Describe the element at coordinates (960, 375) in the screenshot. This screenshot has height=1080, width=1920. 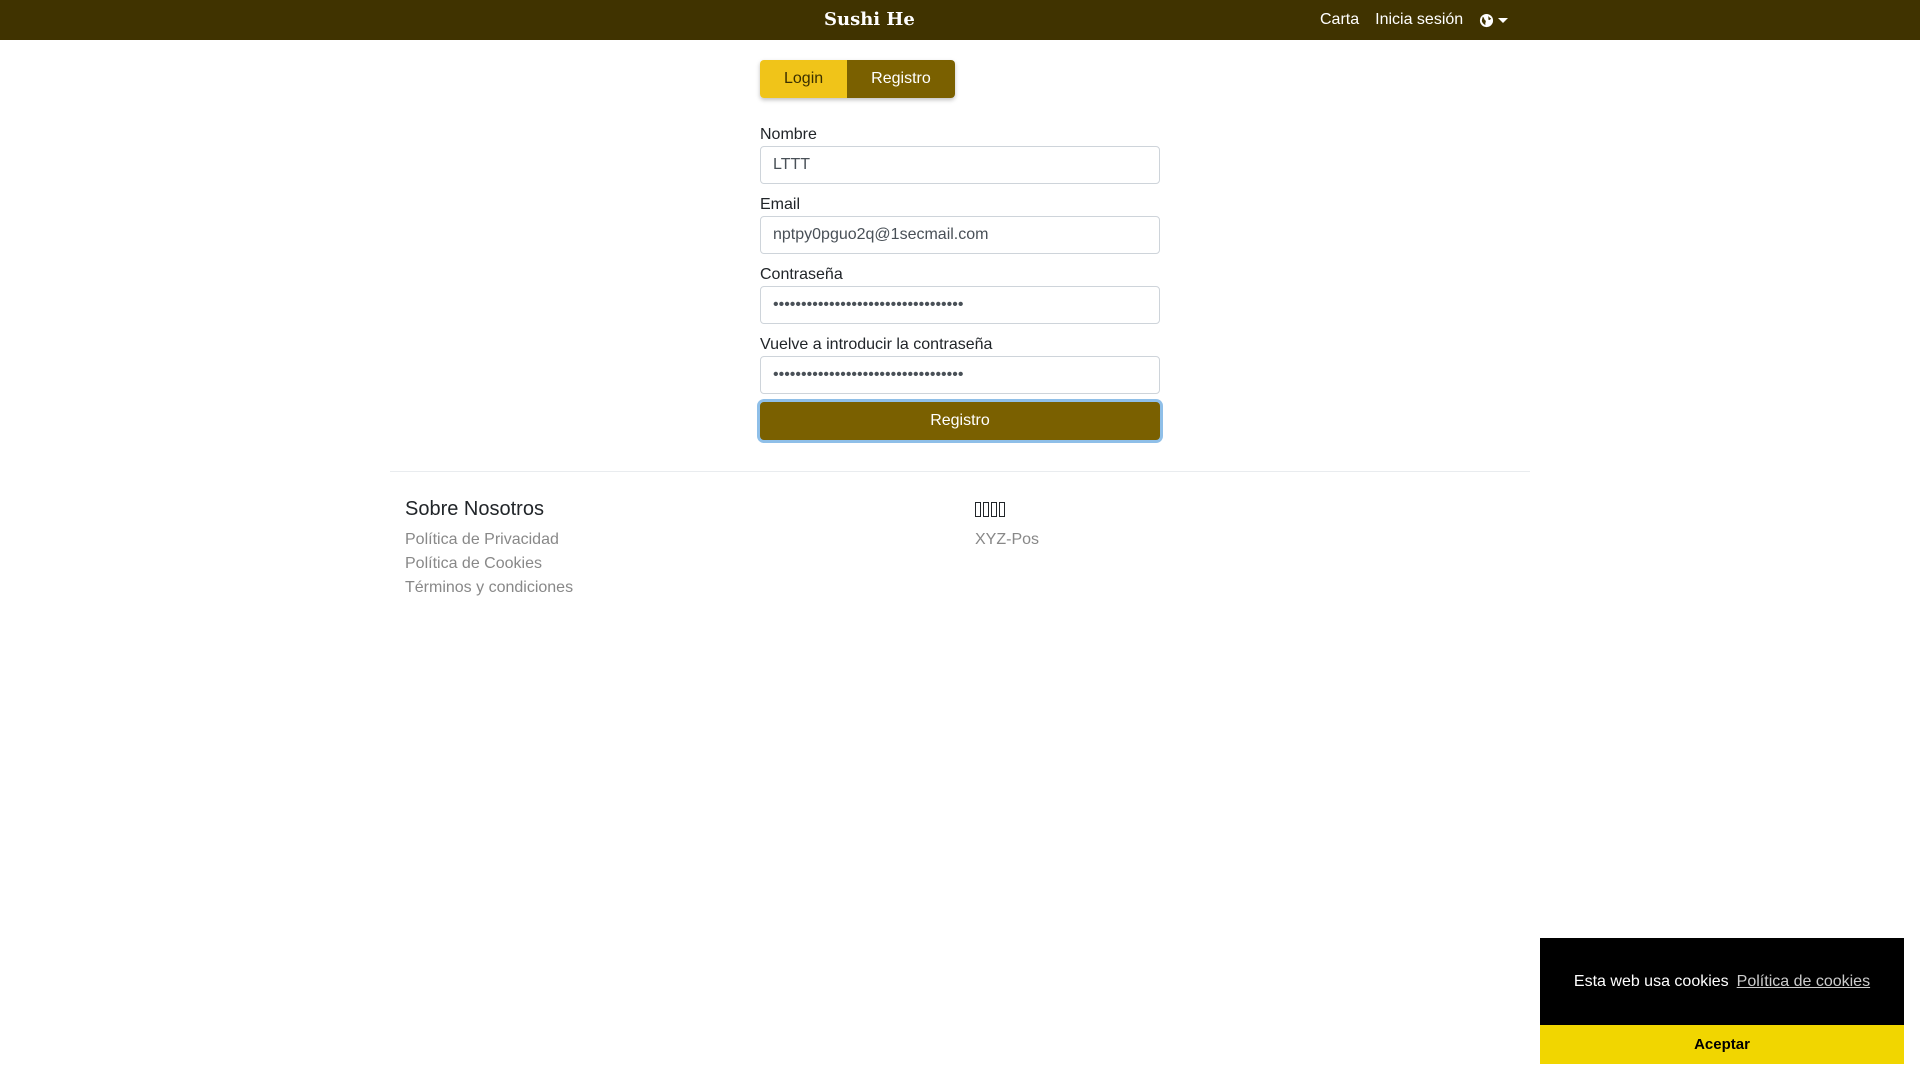
I see `confirm-password-field: ••••••••••••••••••••••••••••••••••` at that location.